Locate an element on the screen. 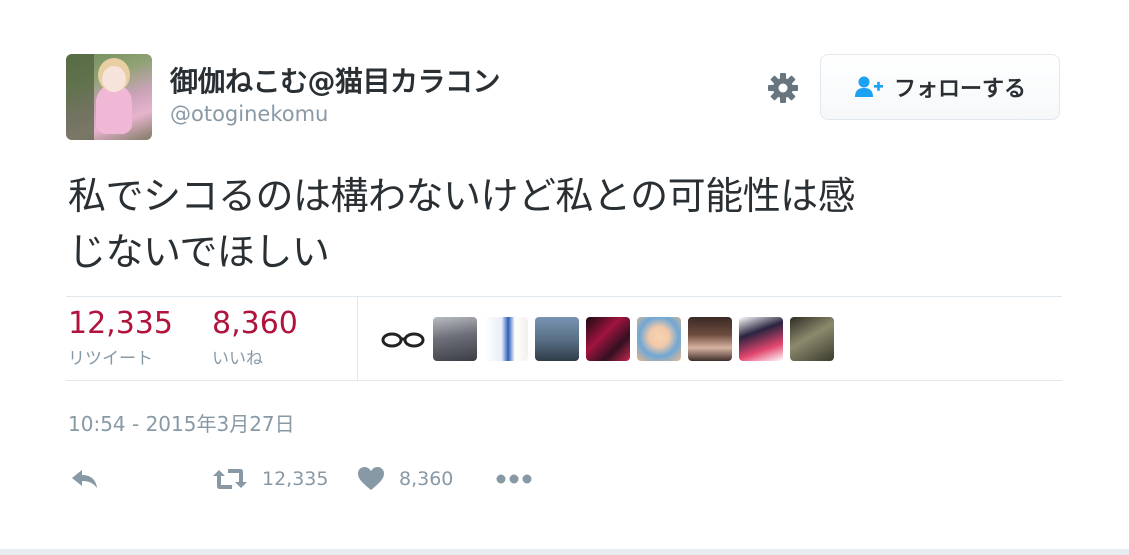 The image size is (1129, 555). tweet-text-line: 私でシコるのは構わないけど私との可能性は感 is located at coordinates (462, 196).